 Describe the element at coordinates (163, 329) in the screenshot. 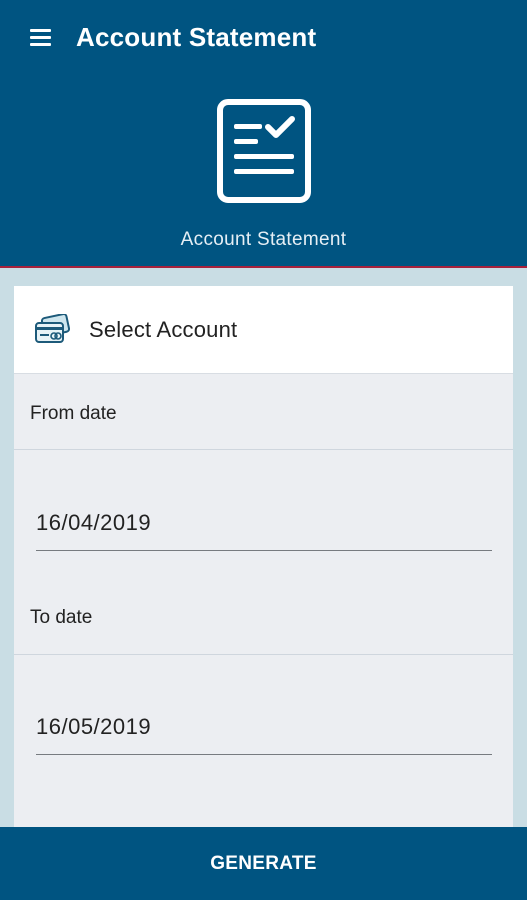

I see `select-account-label: Select Account` at that location.